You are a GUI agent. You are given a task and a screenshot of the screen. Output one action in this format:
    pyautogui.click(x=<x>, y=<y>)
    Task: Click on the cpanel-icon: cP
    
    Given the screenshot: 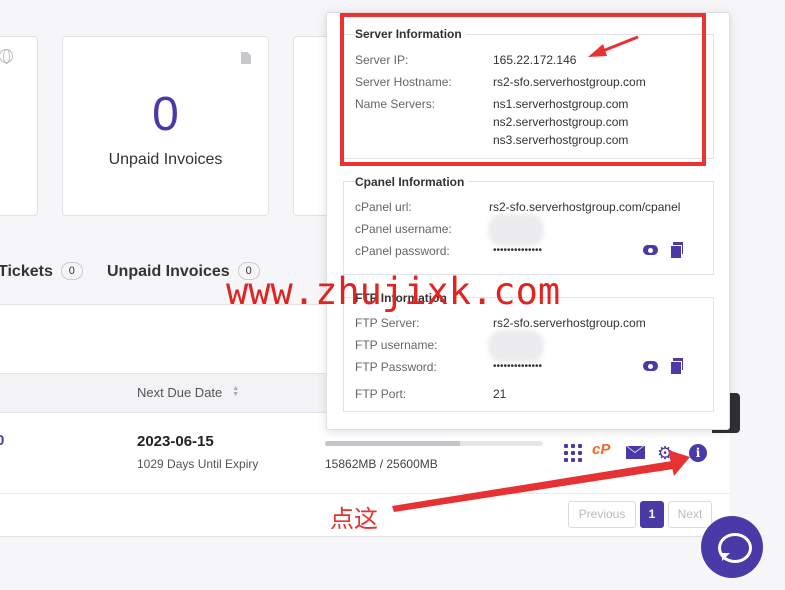 What is the action you would take?
    pyautogui.click(x=601, y=449)
    